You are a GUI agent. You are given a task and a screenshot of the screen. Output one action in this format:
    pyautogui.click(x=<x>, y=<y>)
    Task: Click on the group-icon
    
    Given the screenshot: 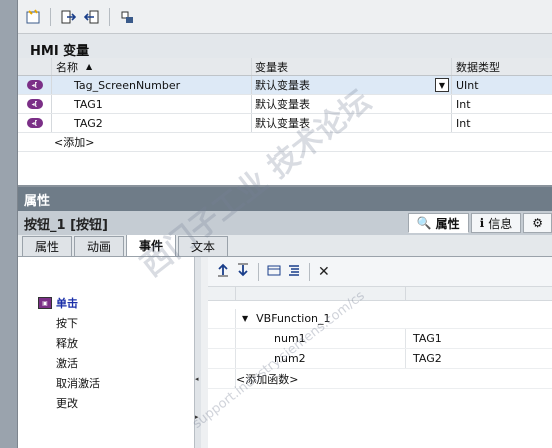 What is the action you would take?
    pyautogui.click(x=274, y=271)
    